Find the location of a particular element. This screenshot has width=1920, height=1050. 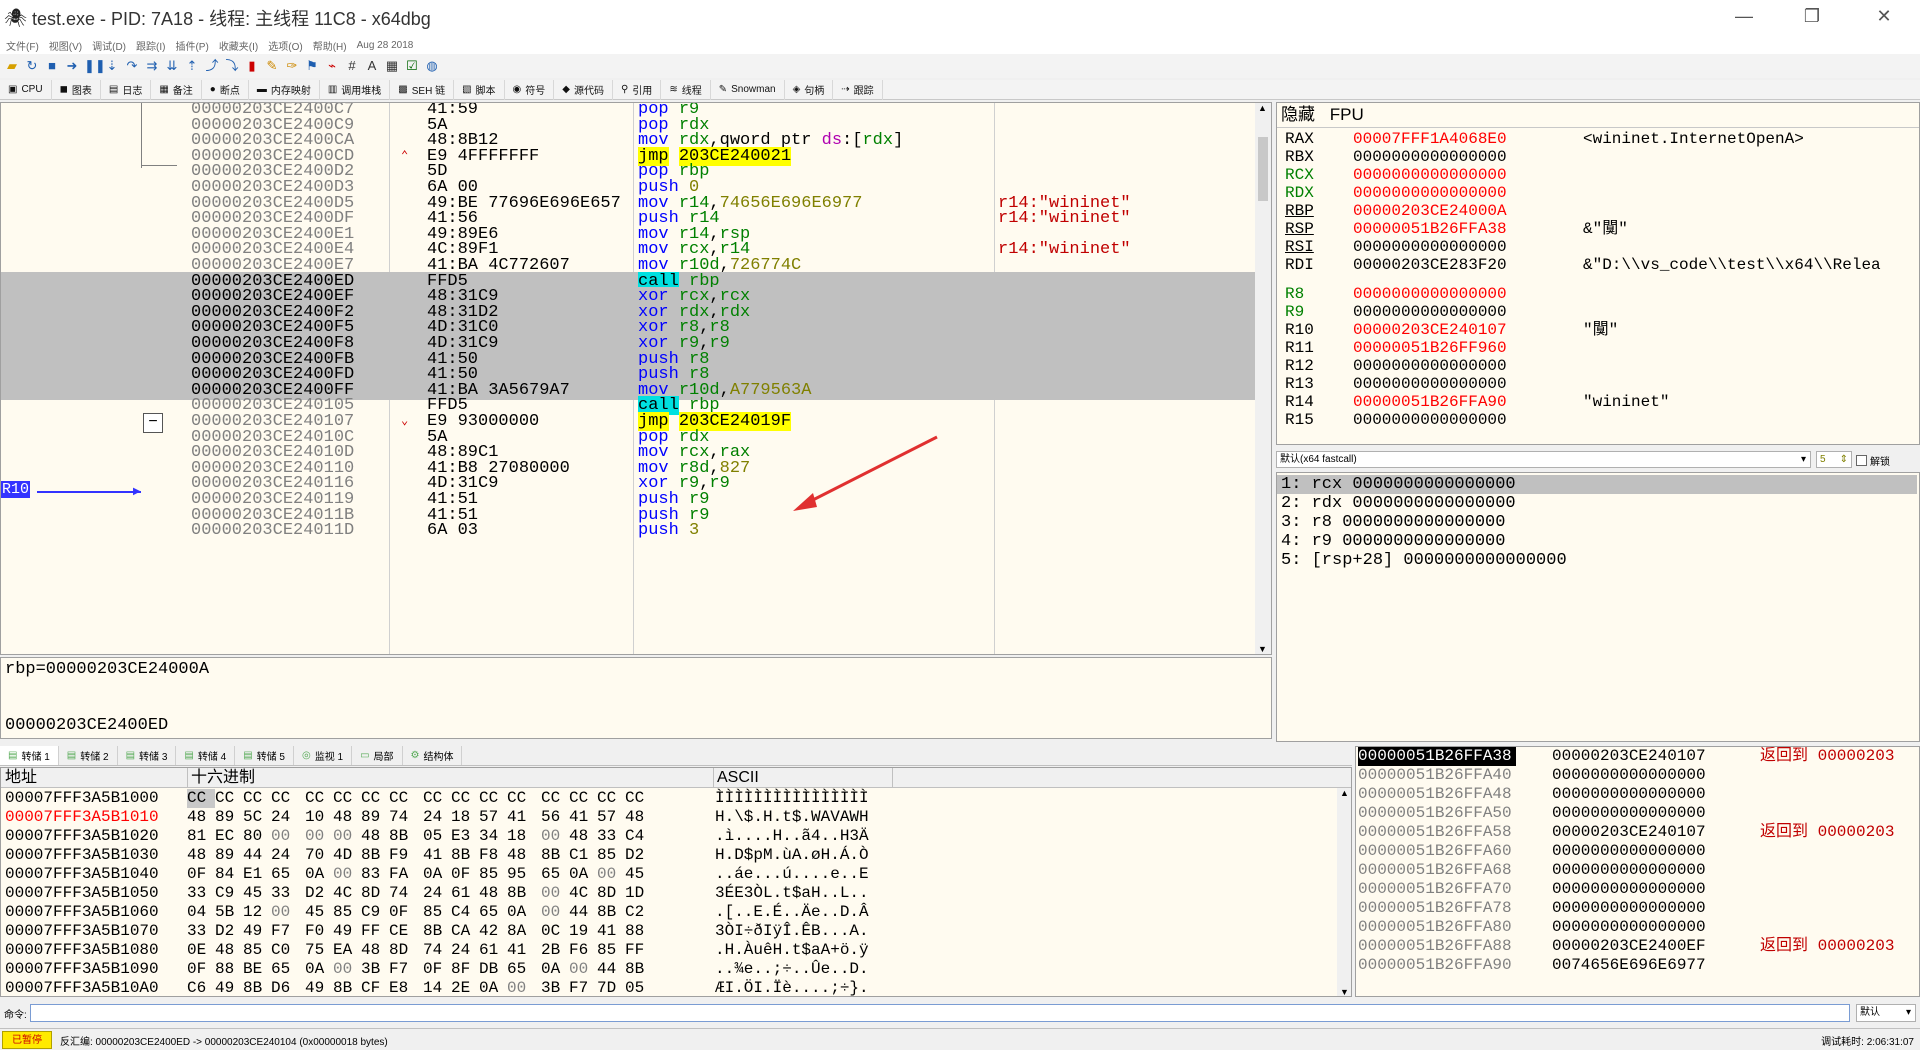

hex-byte: 05 is located at coordinates (437, 836).